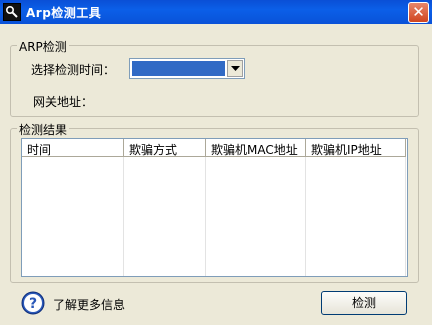  Describe the element at coordinates (73, 70) in the screenshot. I see `detect-time-label: 选择检测时间：` at that location.